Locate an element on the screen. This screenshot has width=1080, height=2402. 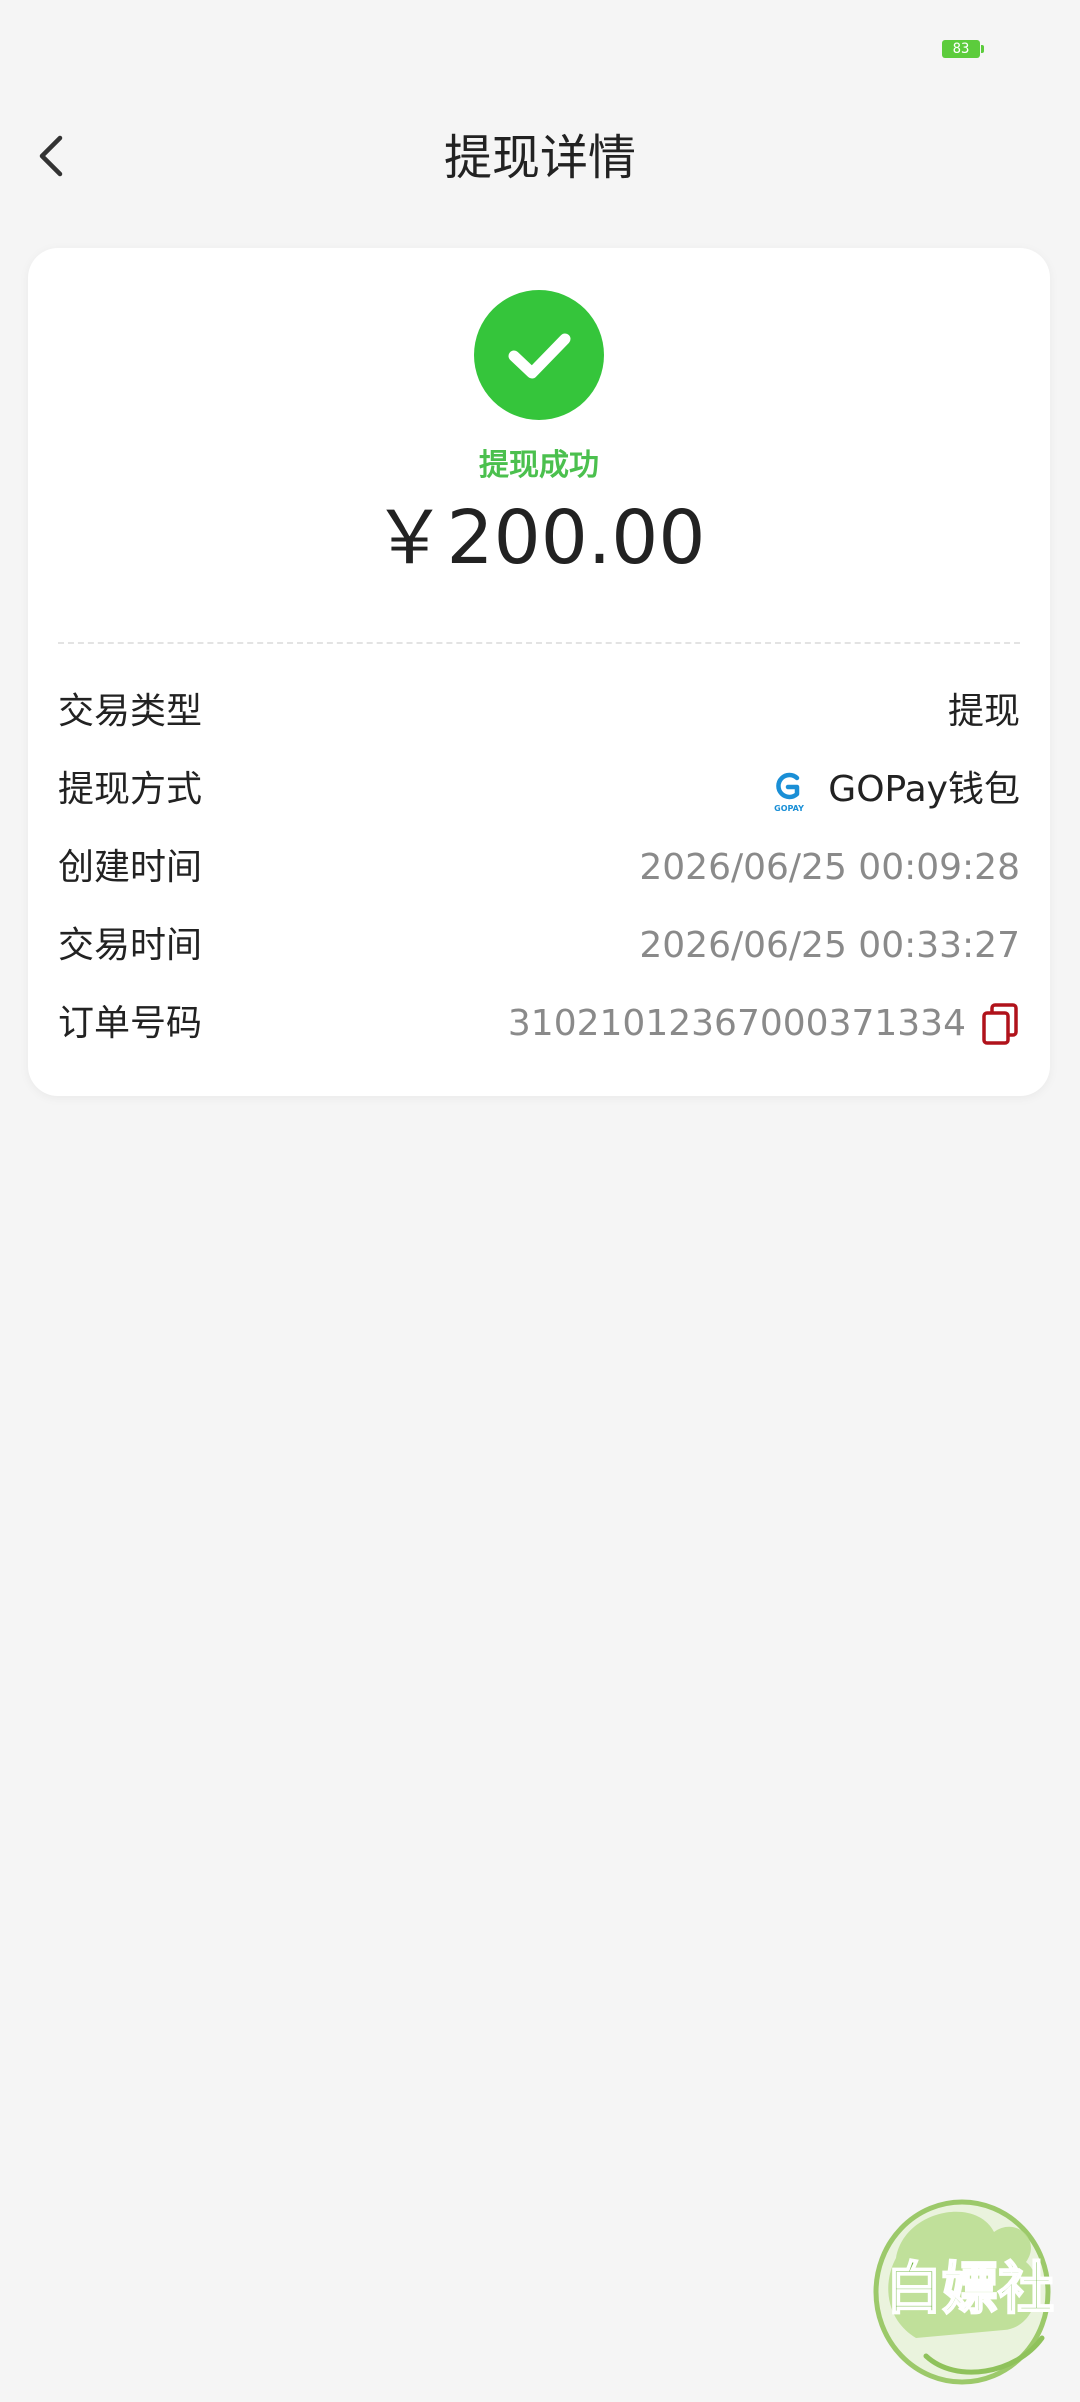
method-value-group: GOPAY GOPay钱包 is located at coordinates (893, 790).